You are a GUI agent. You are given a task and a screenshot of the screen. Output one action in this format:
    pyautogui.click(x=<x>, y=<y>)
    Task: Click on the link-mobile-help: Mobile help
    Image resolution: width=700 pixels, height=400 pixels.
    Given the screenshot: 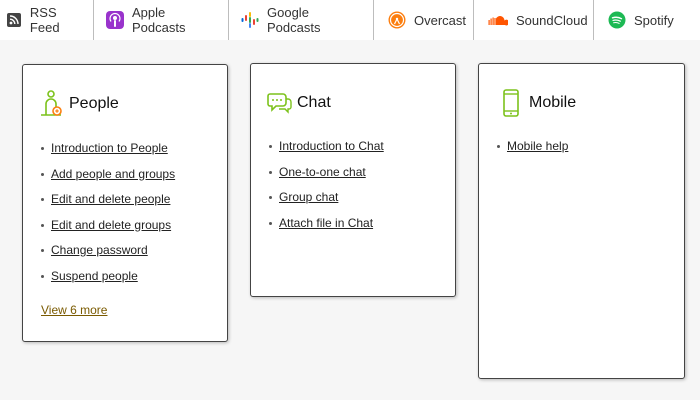 What is the action you would take?
    pyautogui.click(x=537, y=146)
    